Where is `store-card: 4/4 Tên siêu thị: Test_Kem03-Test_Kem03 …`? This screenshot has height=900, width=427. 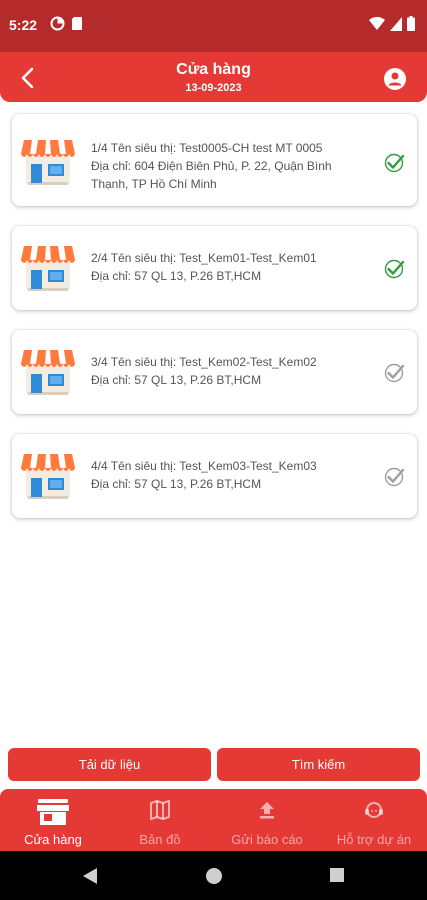 store-card: 4/4 Tên siêu thị: Test_Kem03-Test_Kem03 … is located at coordinates (214, 476).